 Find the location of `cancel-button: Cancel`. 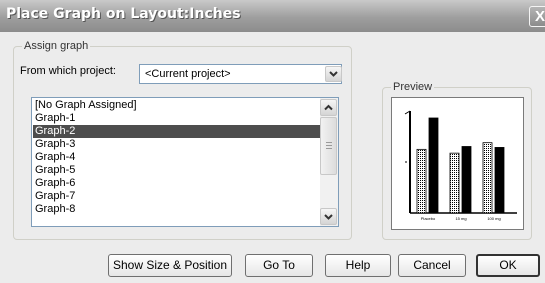

cancel-button: Cancel is located at coordinates (432, 265).